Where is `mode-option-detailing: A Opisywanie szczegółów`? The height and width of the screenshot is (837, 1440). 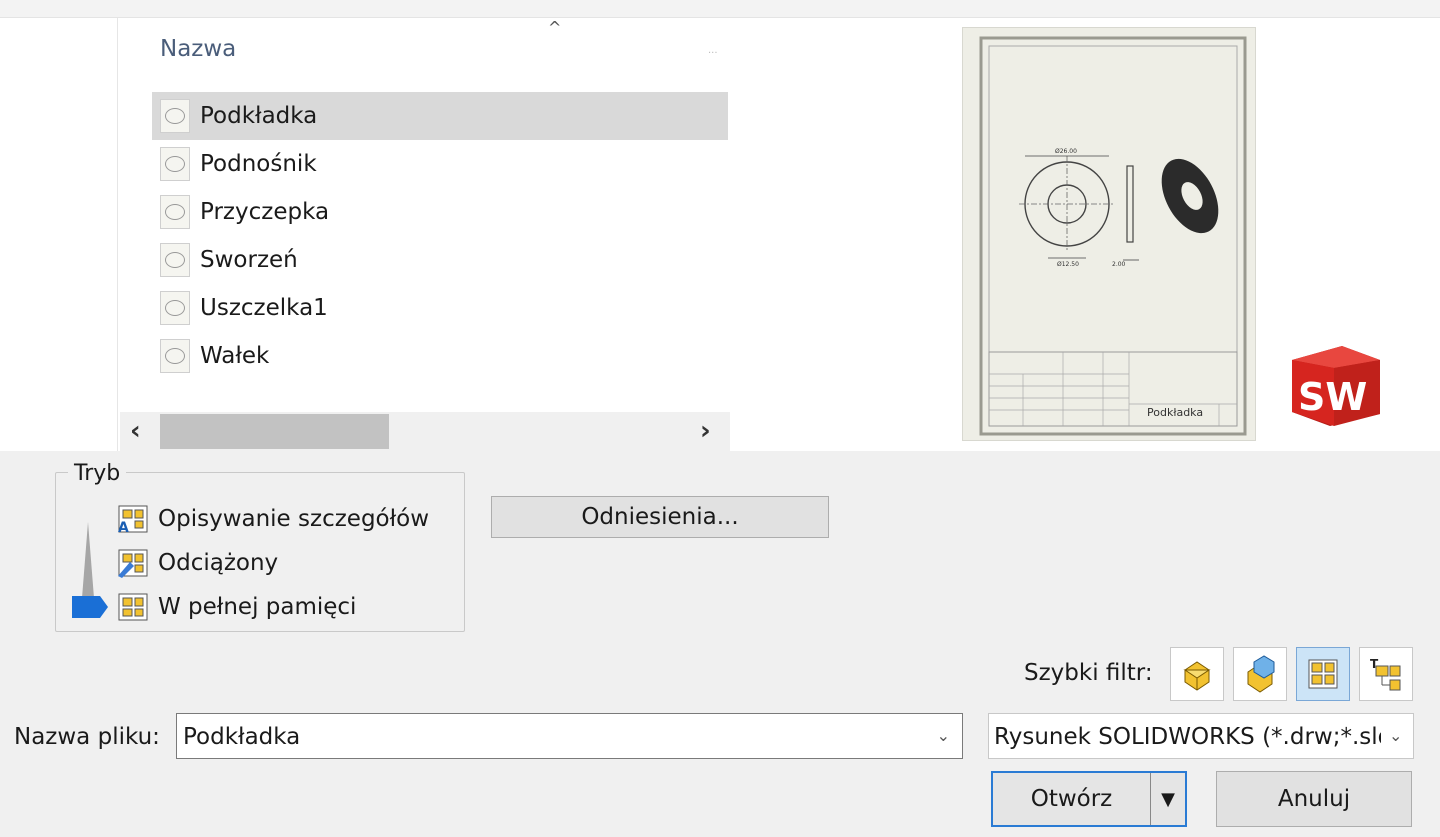 mode-option-detailing: A Opisywanie szczegółów is located at coordinates (272, 519).